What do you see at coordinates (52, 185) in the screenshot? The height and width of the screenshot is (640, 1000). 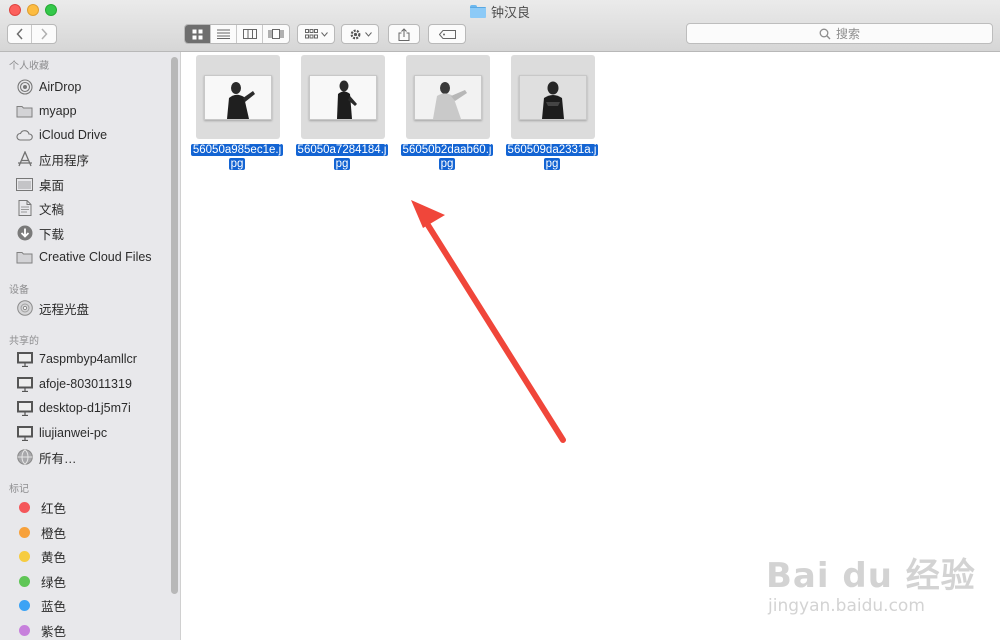 I see `sidebar-item-label: 桌面` at bounding box center [52, 185].